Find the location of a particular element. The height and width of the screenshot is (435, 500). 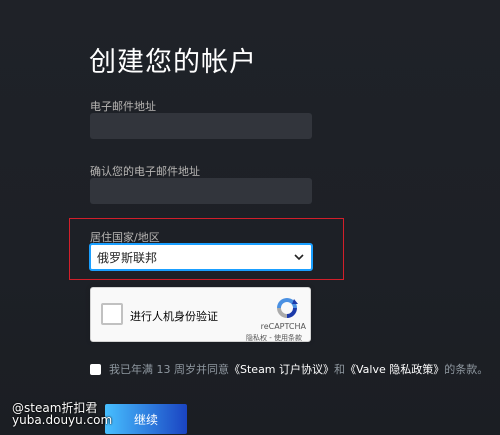

recaptcha-privacy-link: 隐私权 is located at coordinates (256, 338).